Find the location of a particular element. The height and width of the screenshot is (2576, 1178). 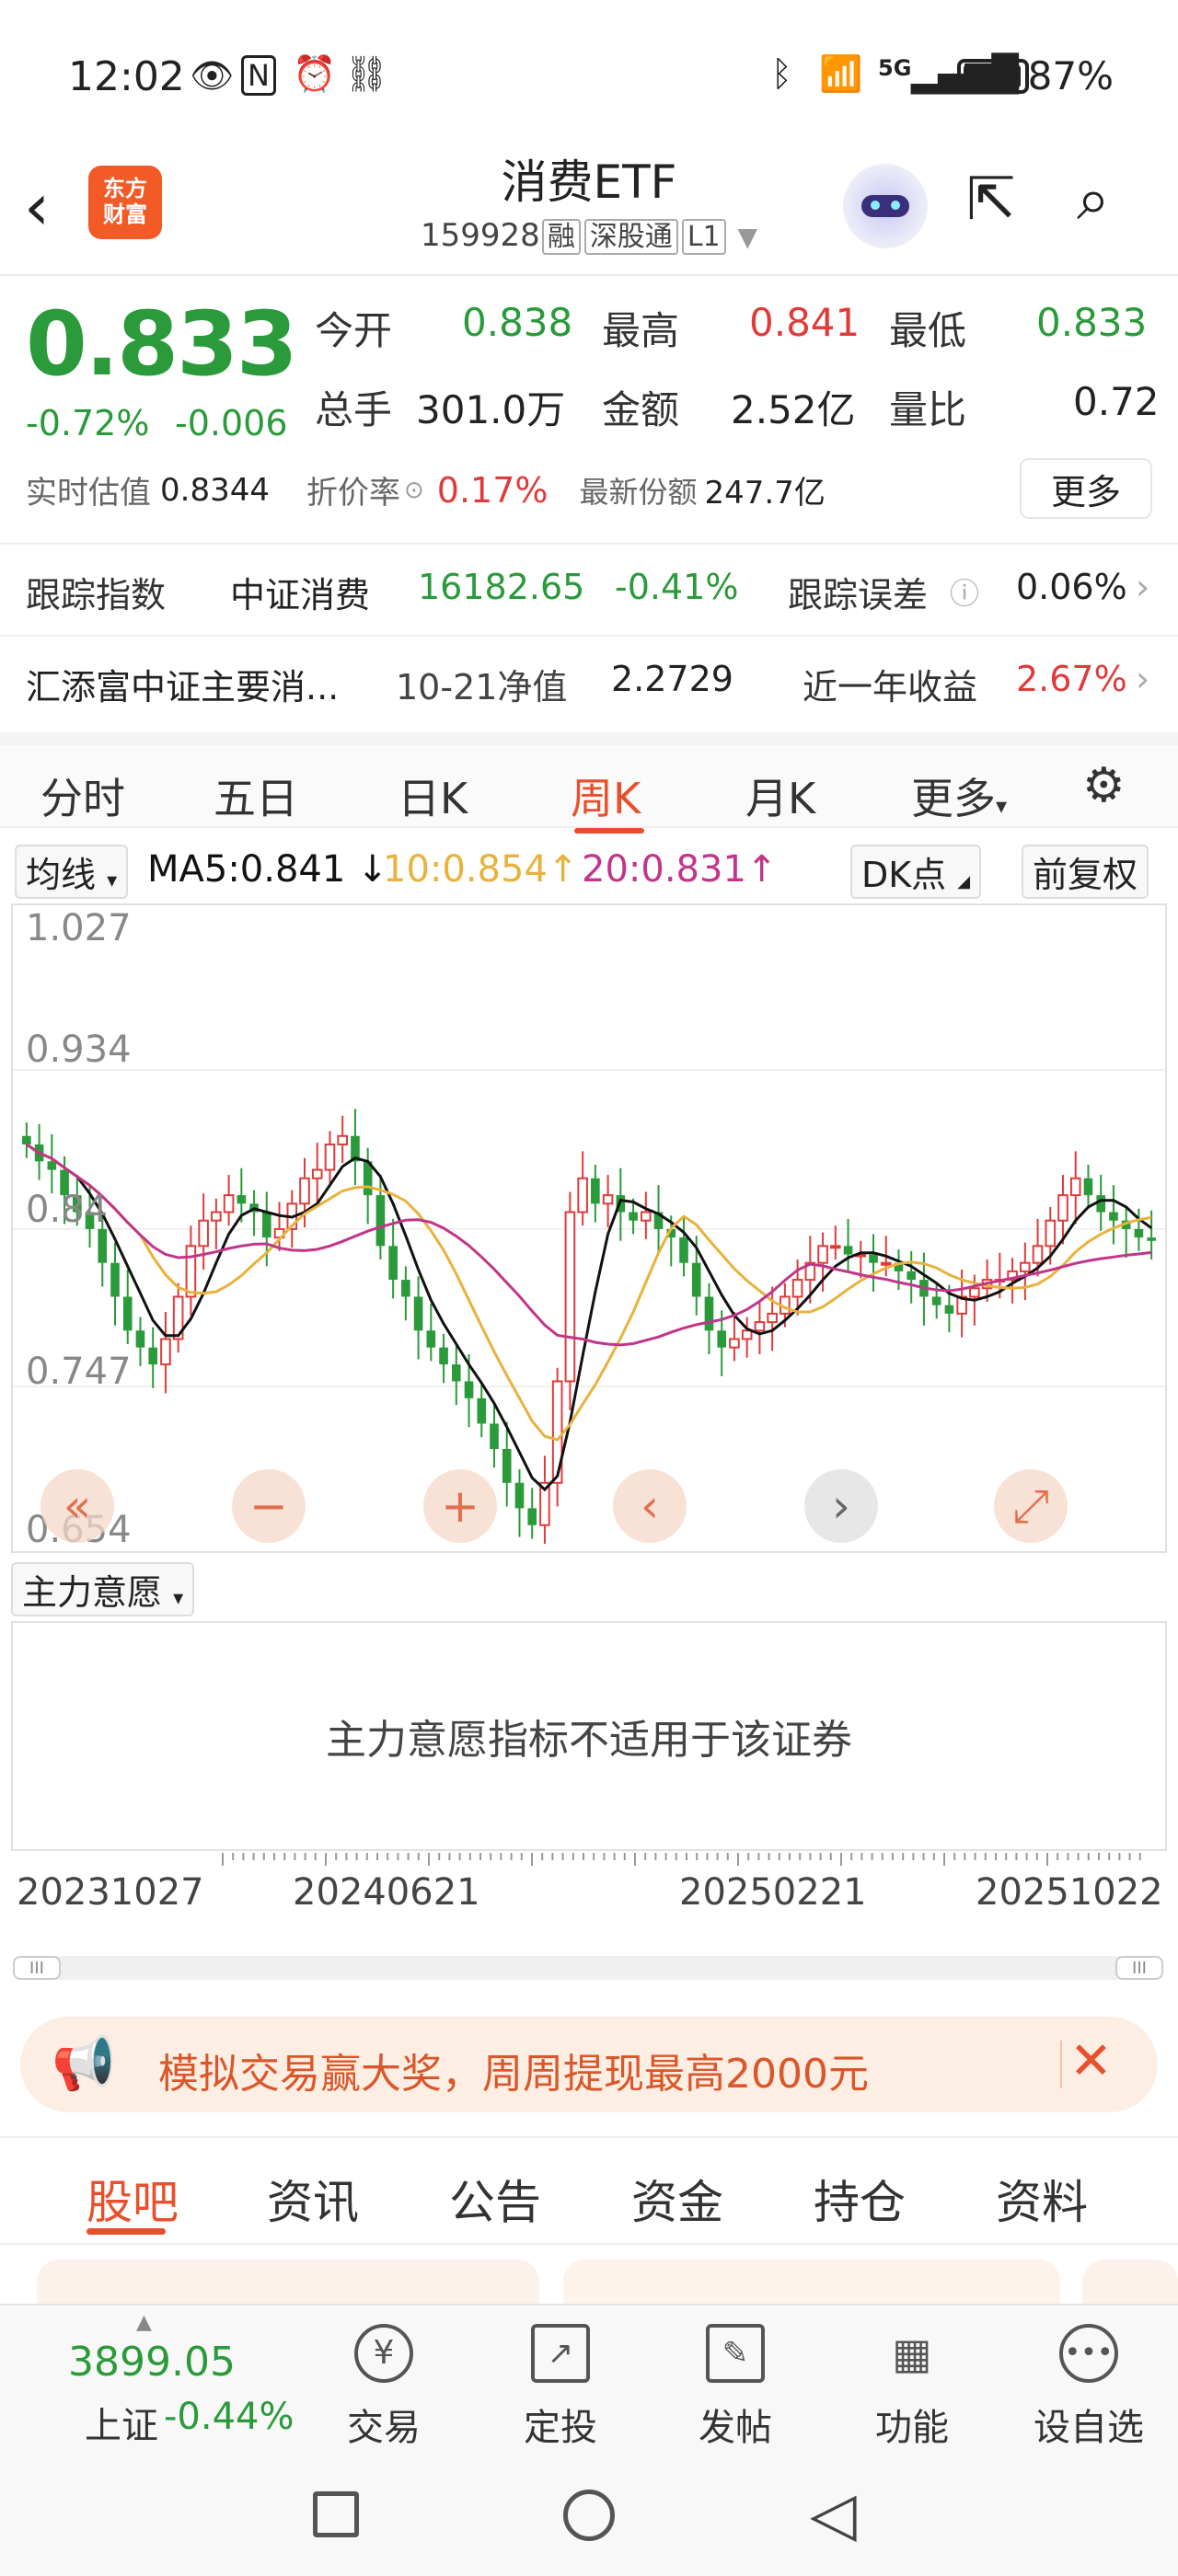

tab-intraday: 分时 is located at coordinates (82, 795).